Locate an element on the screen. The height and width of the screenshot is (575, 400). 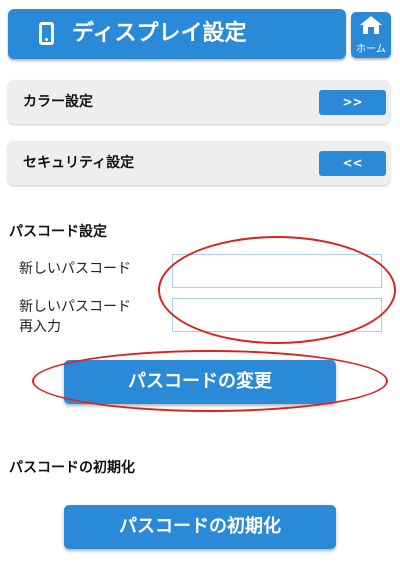
confirm-passcode-label-line2: 再入力 is located at coordinates (40, 327).